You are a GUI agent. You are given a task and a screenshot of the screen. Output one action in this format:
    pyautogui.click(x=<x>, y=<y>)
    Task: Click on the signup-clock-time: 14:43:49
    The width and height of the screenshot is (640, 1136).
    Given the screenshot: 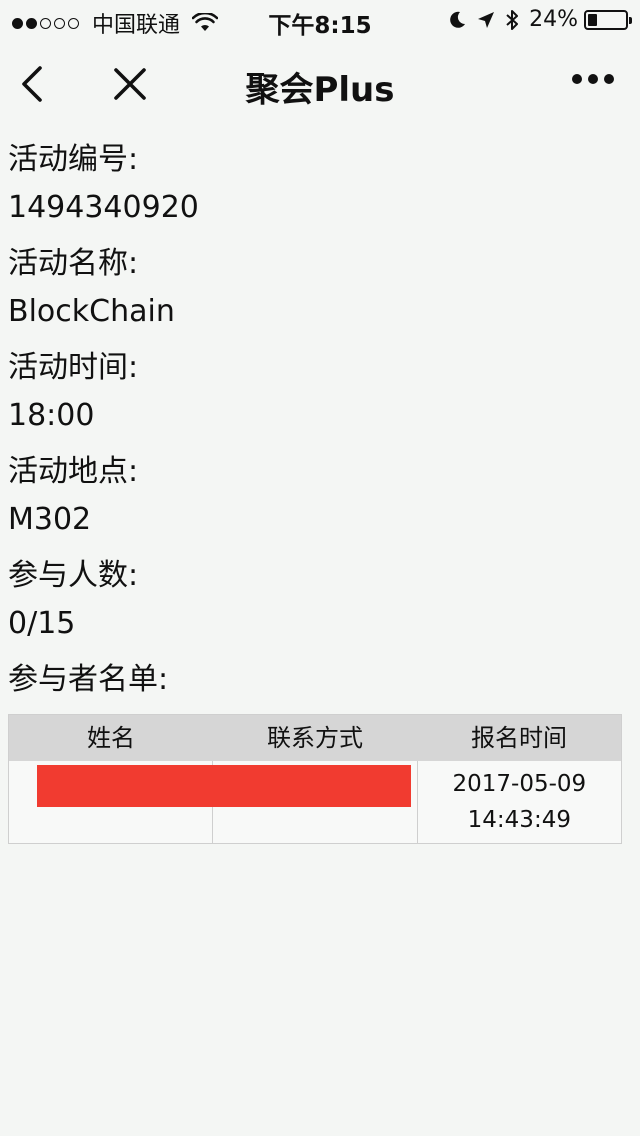 What is the action you would take?
    pyautogui.click(x=519, y=820)
    